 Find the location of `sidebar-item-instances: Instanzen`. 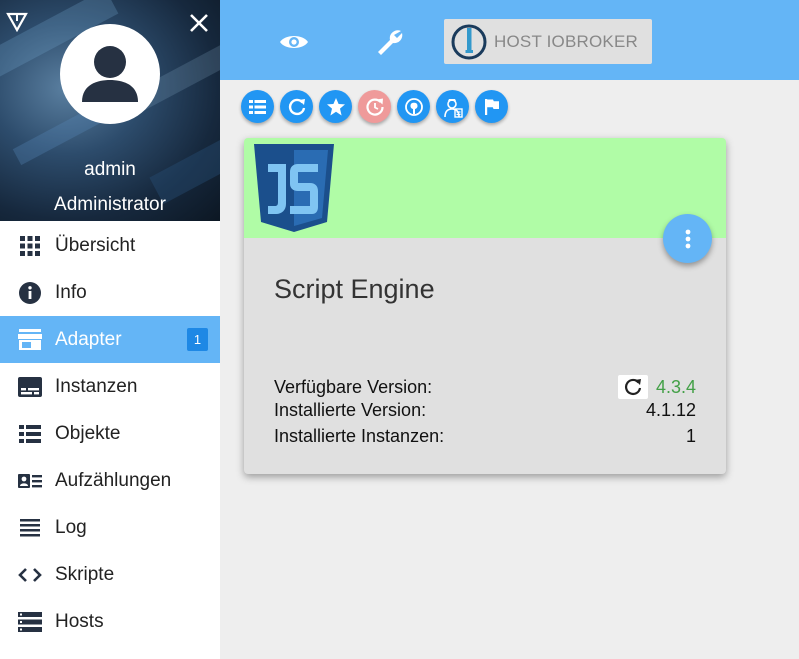

sidebar-item-instances: Instanzen is located at coordinates (110, 386).